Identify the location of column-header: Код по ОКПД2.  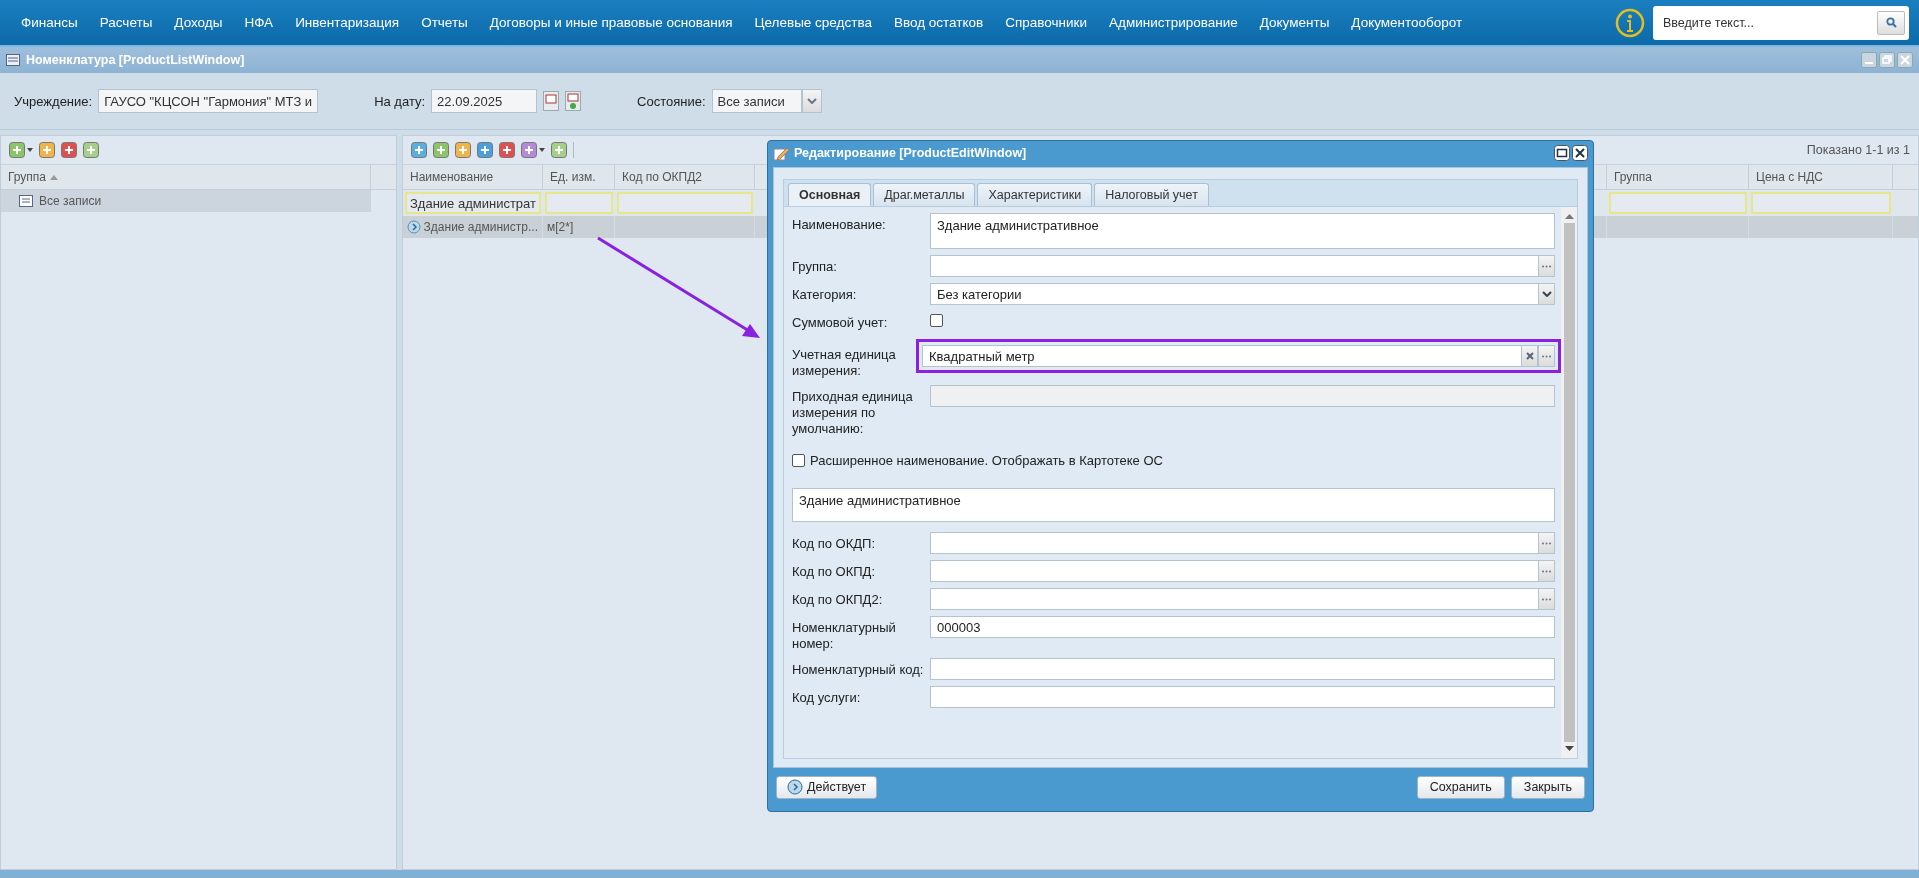
(685, 177).